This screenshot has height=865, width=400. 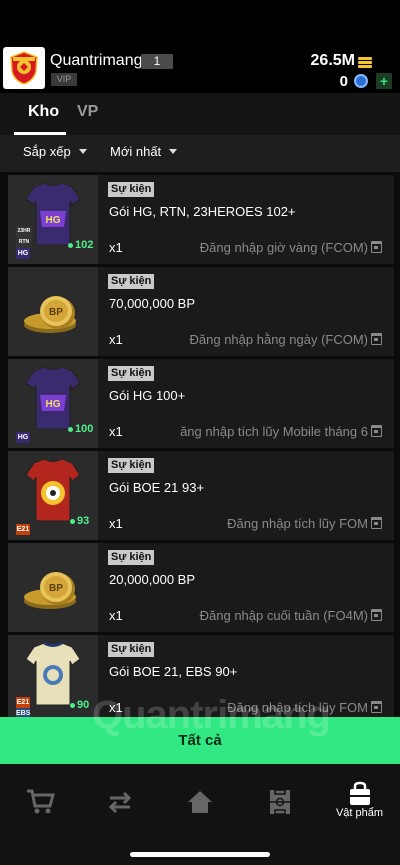 I want to click on season-badge: EBS, so click(x=23, y=712).